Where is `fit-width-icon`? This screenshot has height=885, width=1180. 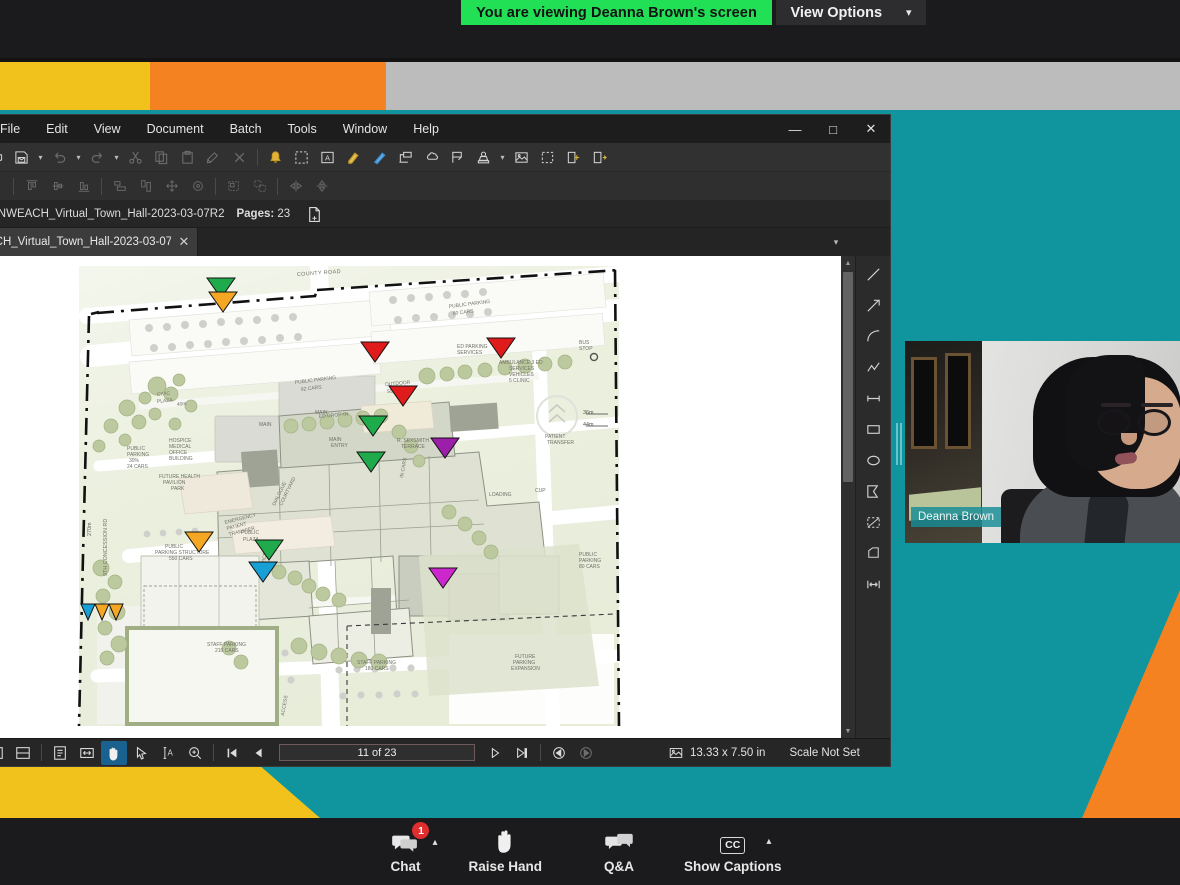
fit-width-icon is located at coordinates (87, 753).